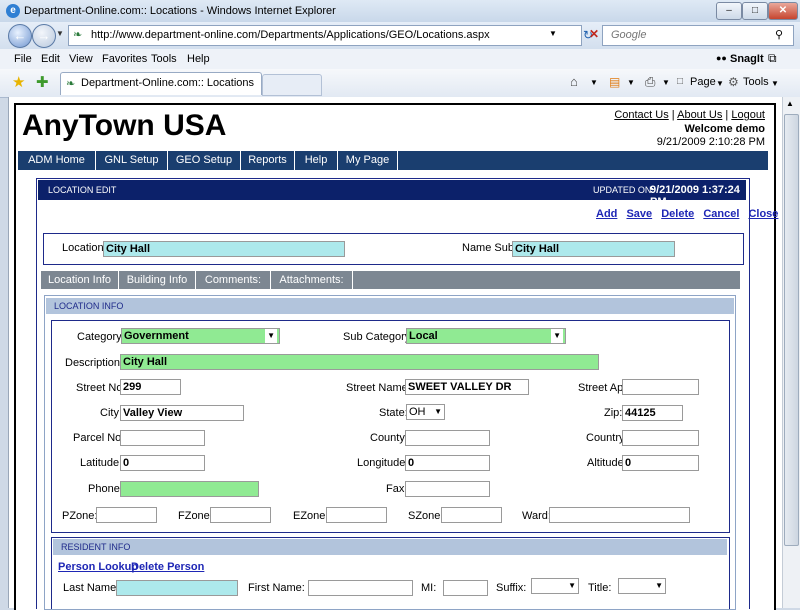  Describe the element at coordinates (755, 11) in the screenshot. I see `maximize-button: □` at that location.